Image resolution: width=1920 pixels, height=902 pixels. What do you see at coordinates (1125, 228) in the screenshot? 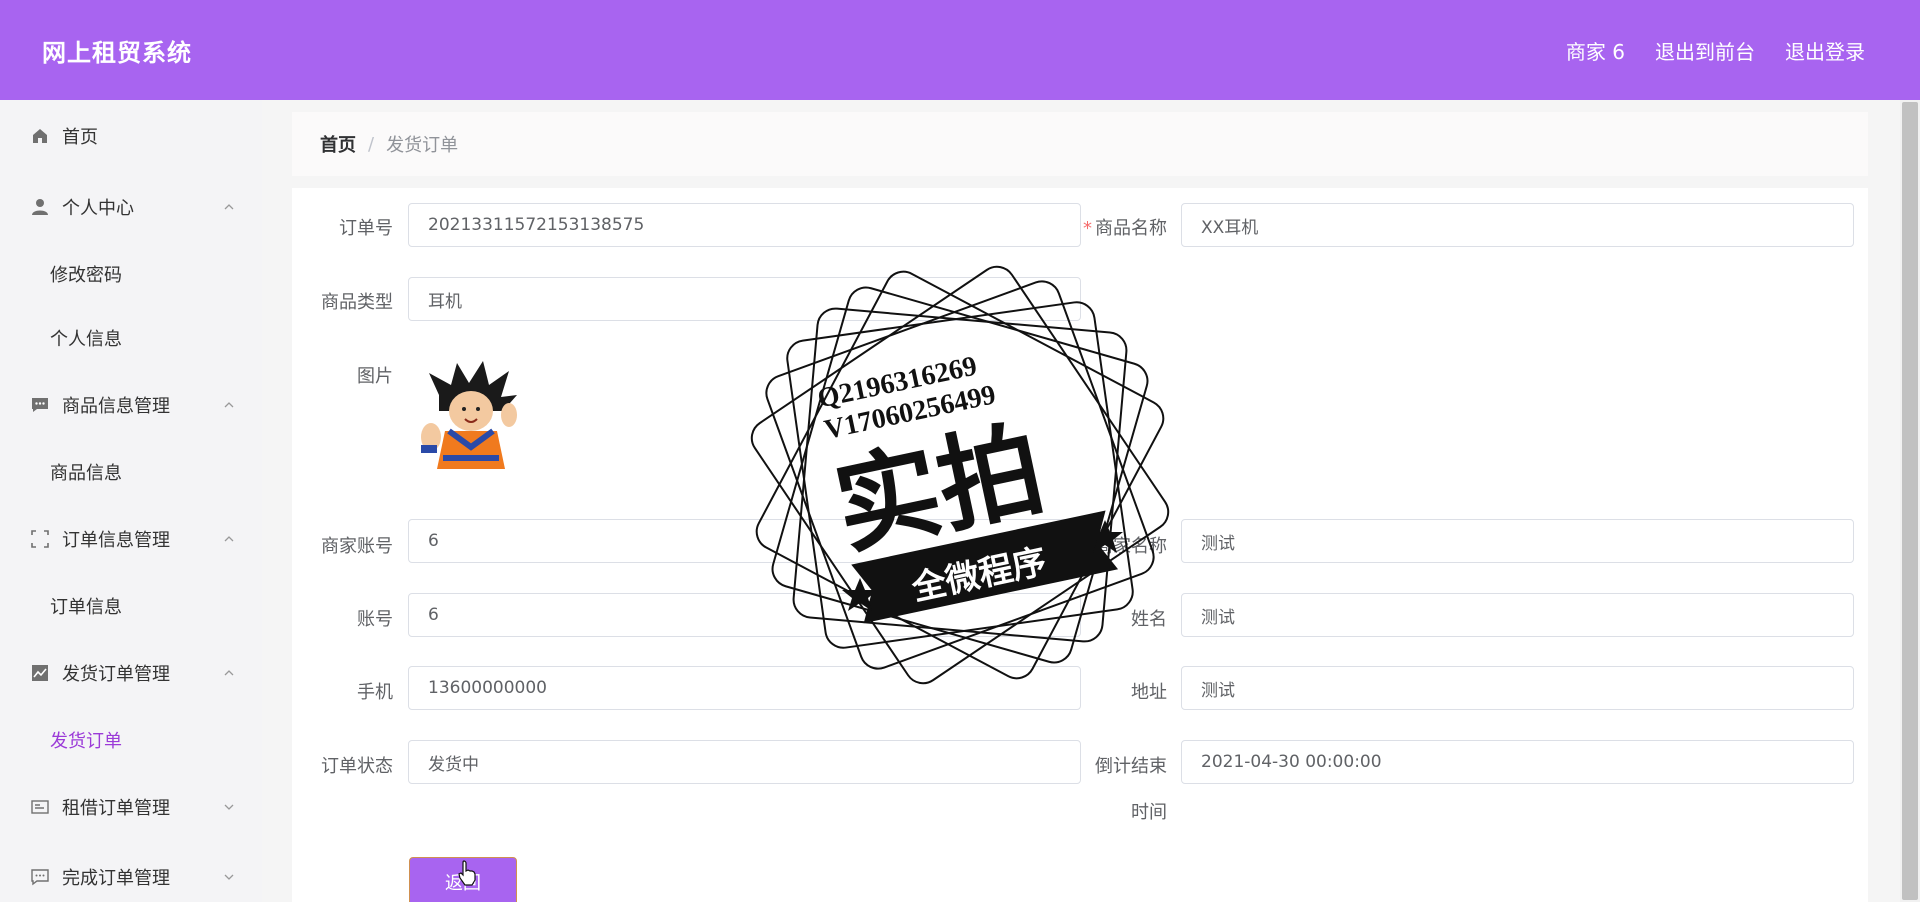
I see `goods-name-label: * 商品名称` at bounding box center [1125, 228].